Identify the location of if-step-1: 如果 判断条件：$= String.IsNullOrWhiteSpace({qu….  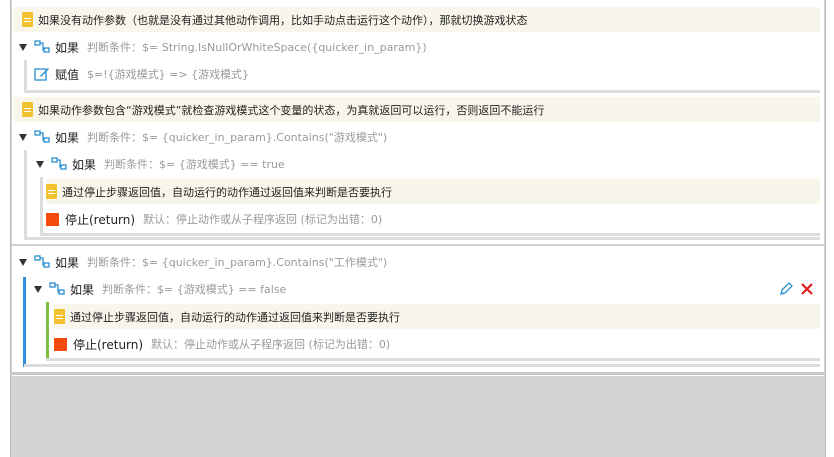
(417, 64).